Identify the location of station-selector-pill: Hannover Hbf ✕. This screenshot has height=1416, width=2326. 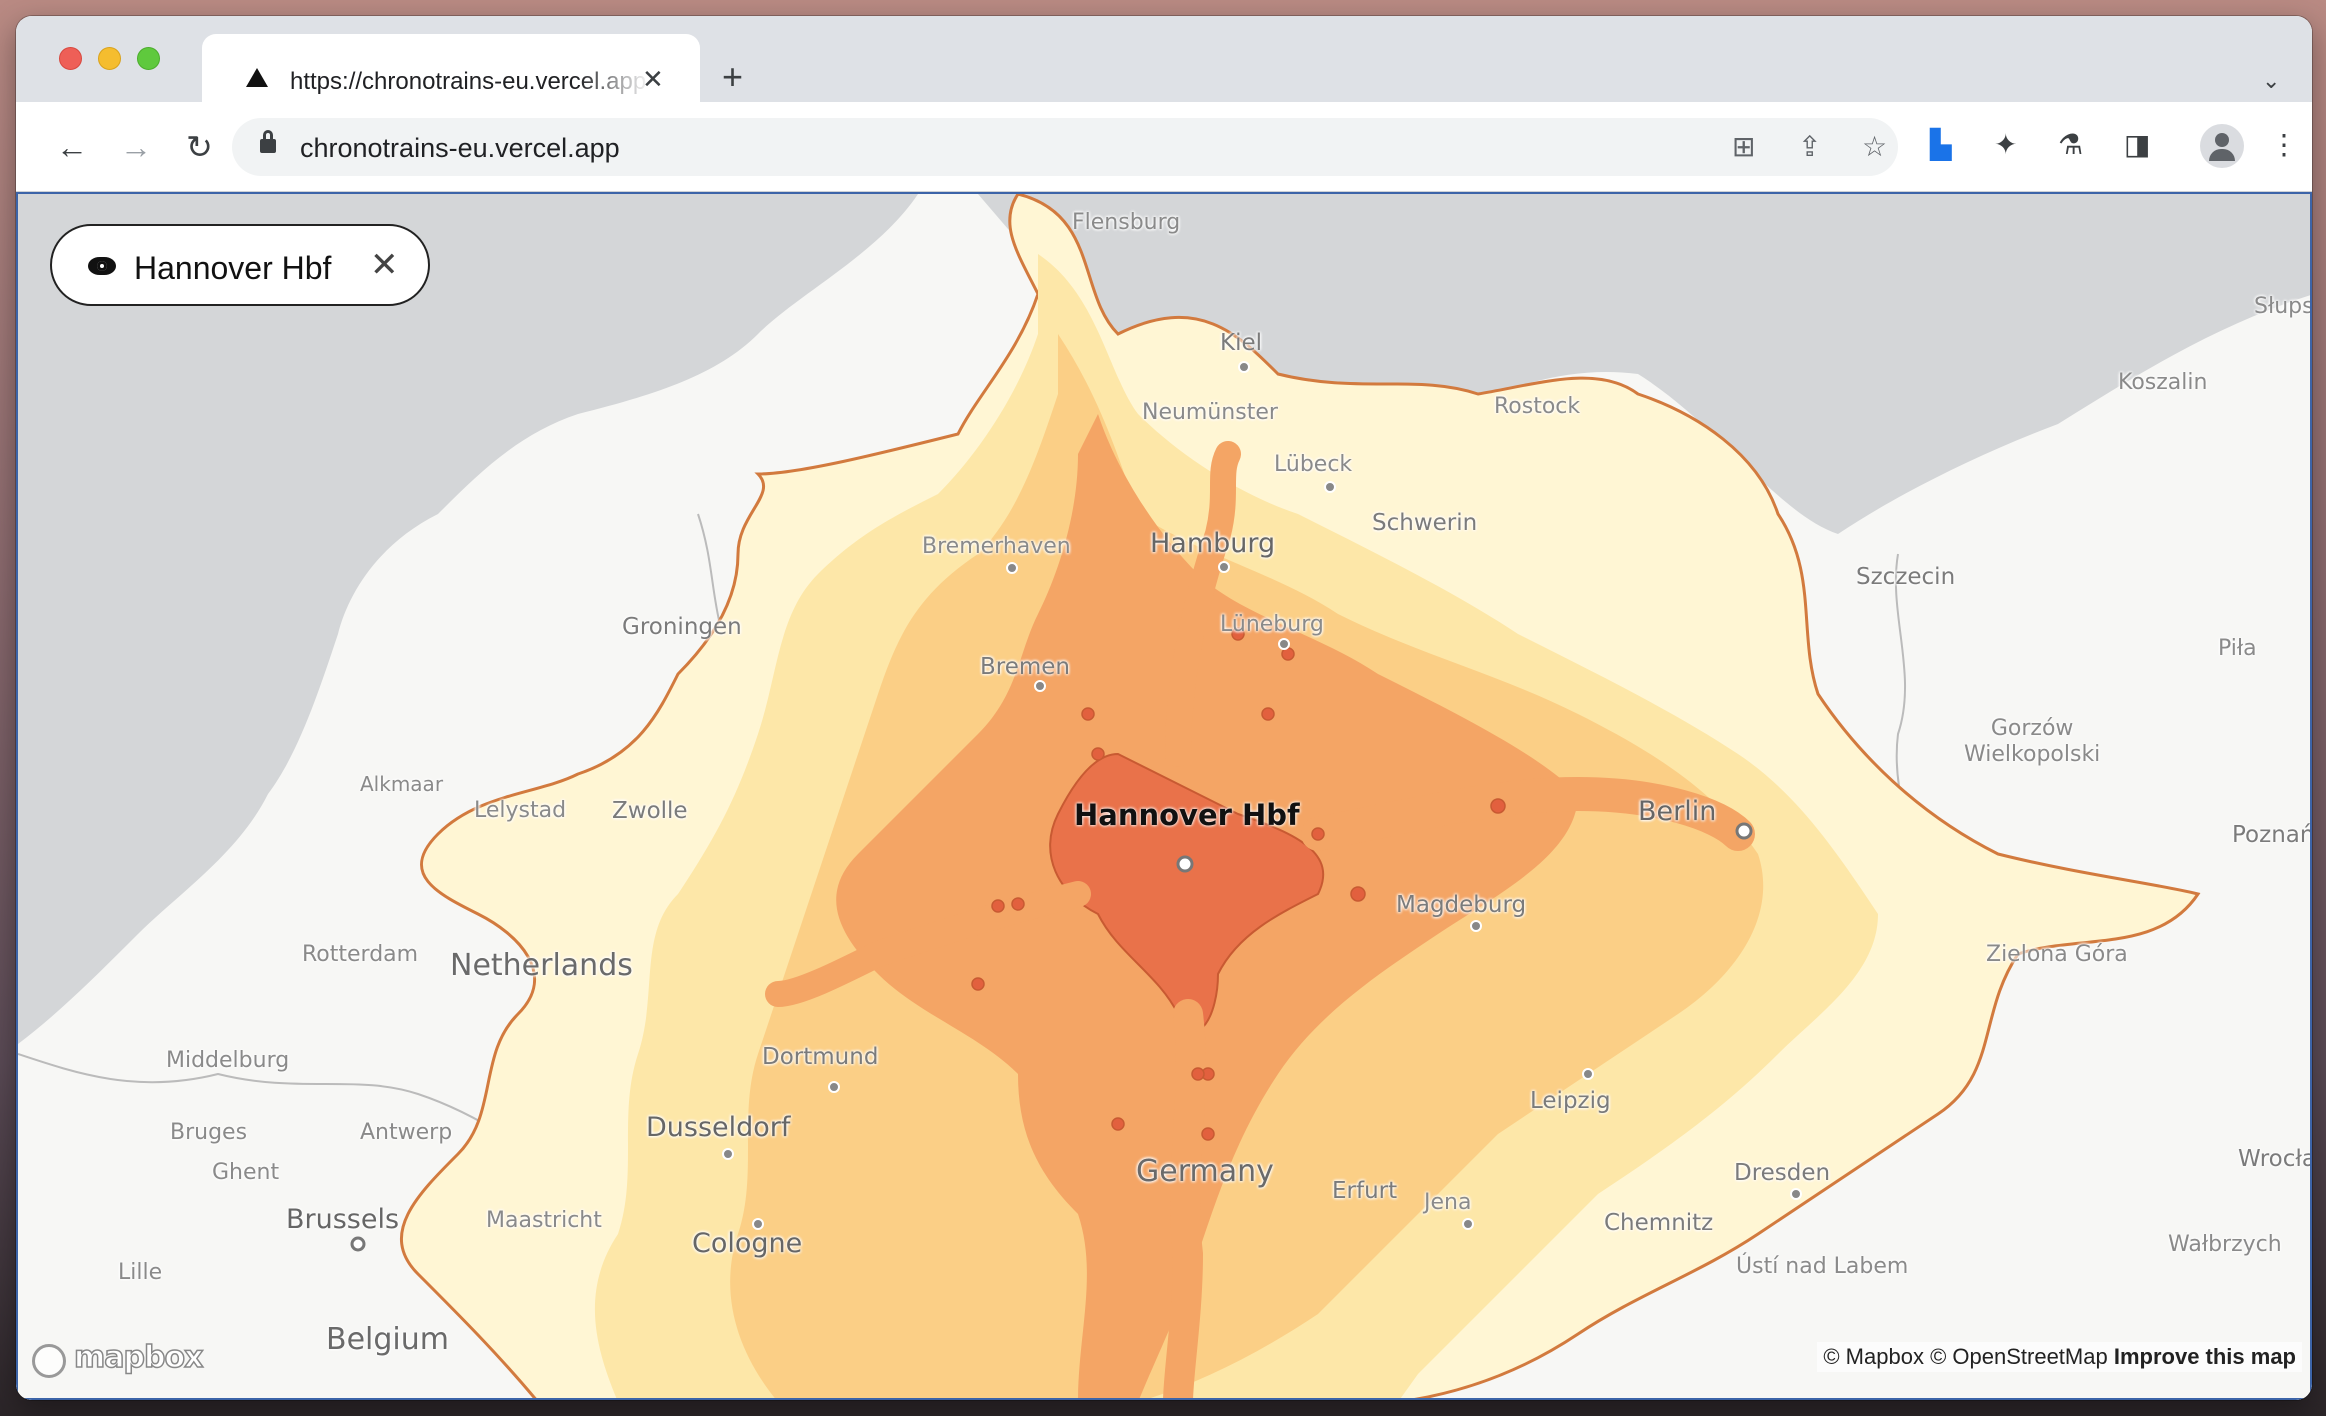
(240, 265).